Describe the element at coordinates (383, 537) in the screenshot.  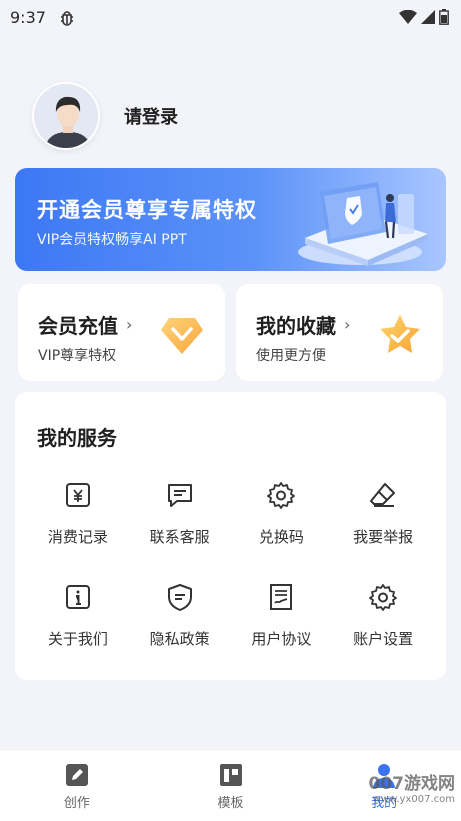
I see `service-label: 我要举报` at that location.